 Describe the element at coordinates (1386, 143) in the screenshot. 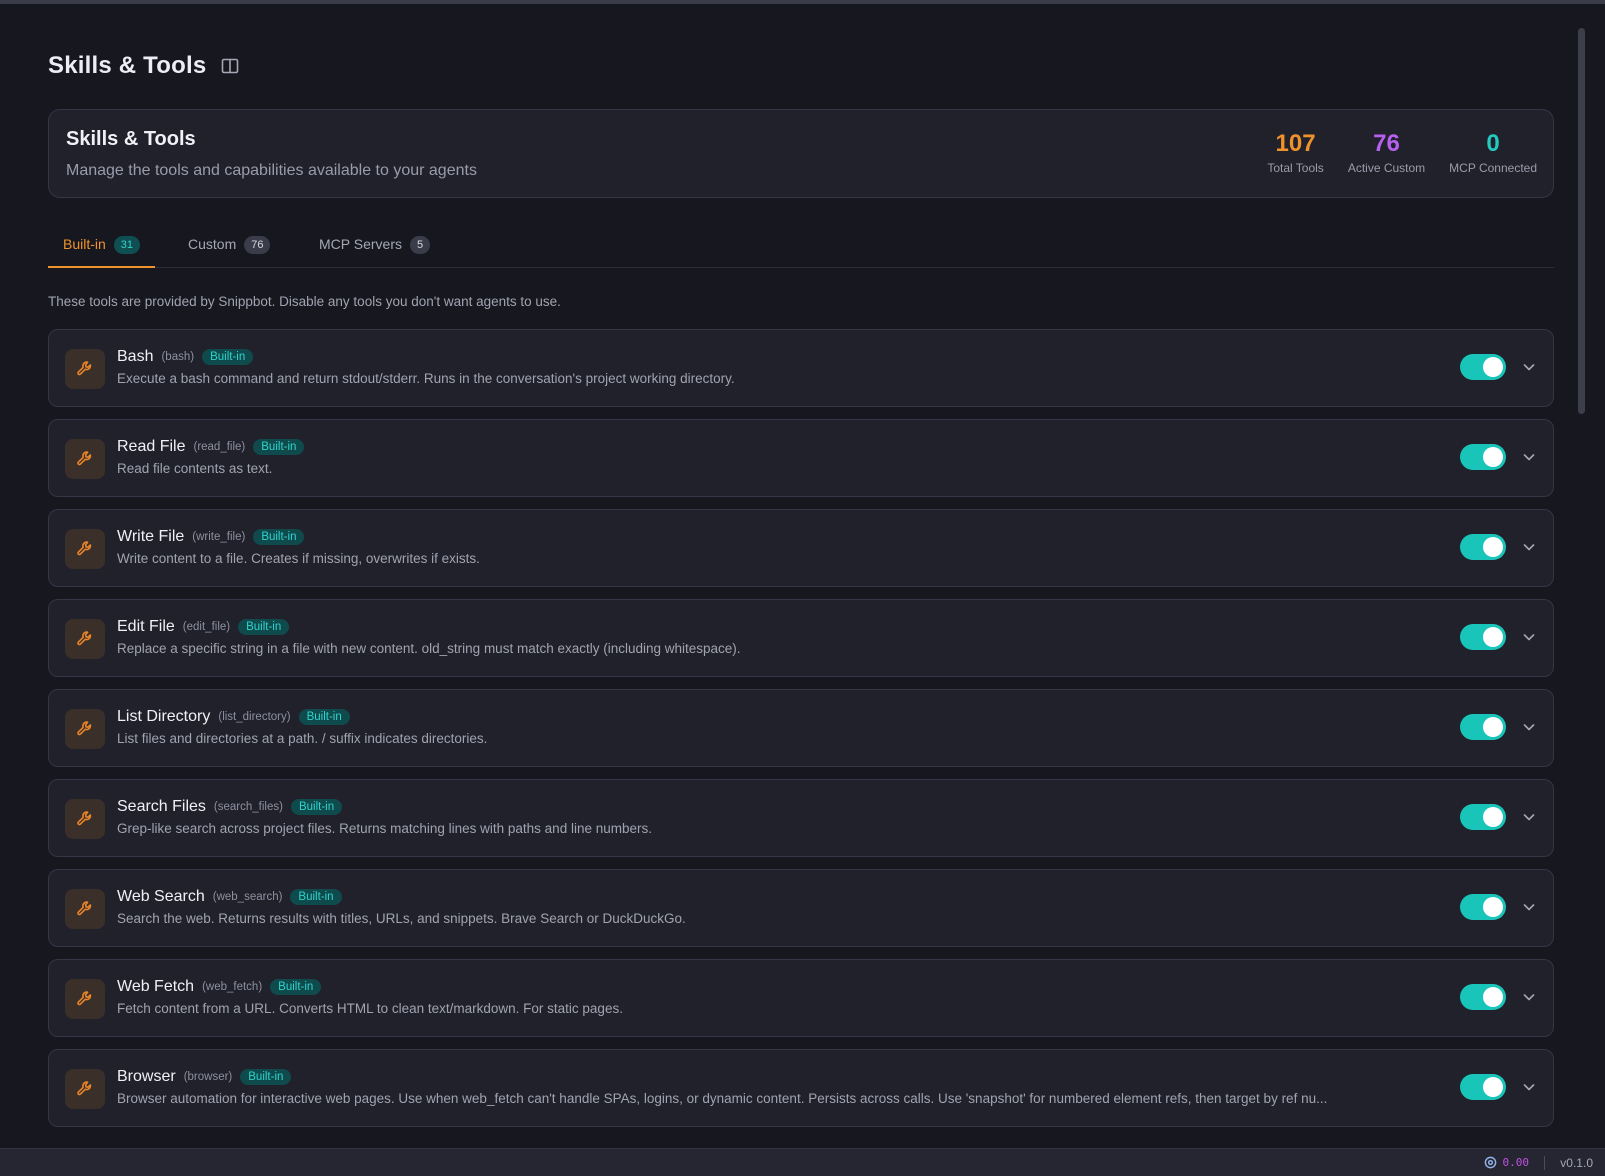

I see `stat-value: 76` at that location.